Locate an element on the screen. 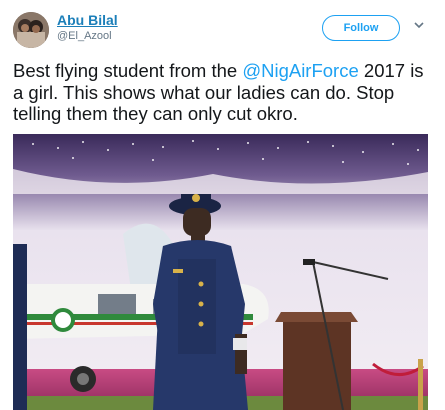 The height and width of the screenshot is (410, 445). author-name: Abu Bilal is located at coordinates (87, 20).